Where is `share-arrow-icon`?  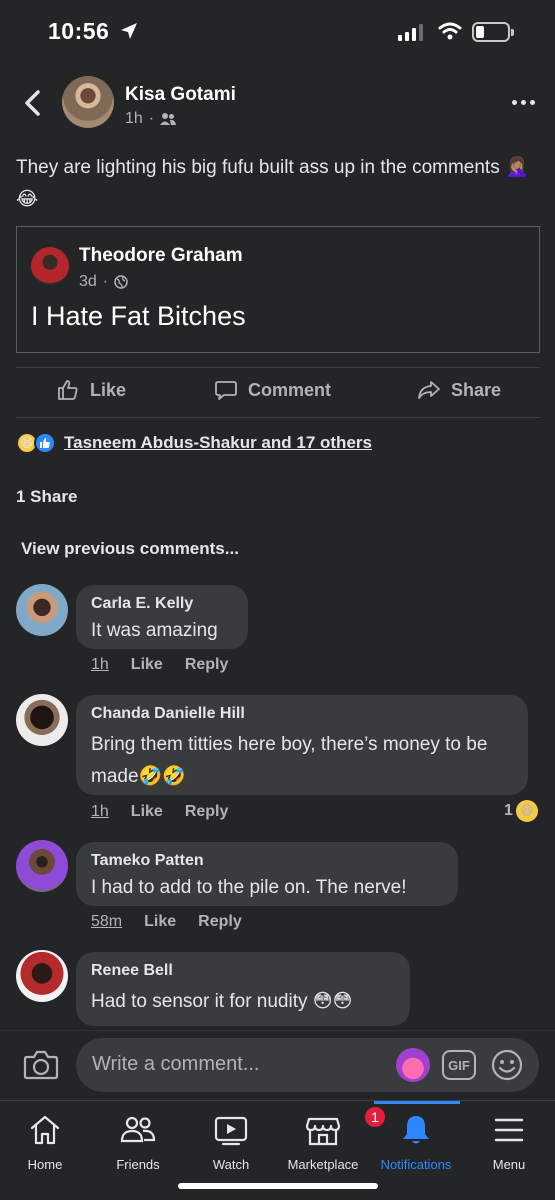
share-arrow-icon is located at coordinates (429, 390).